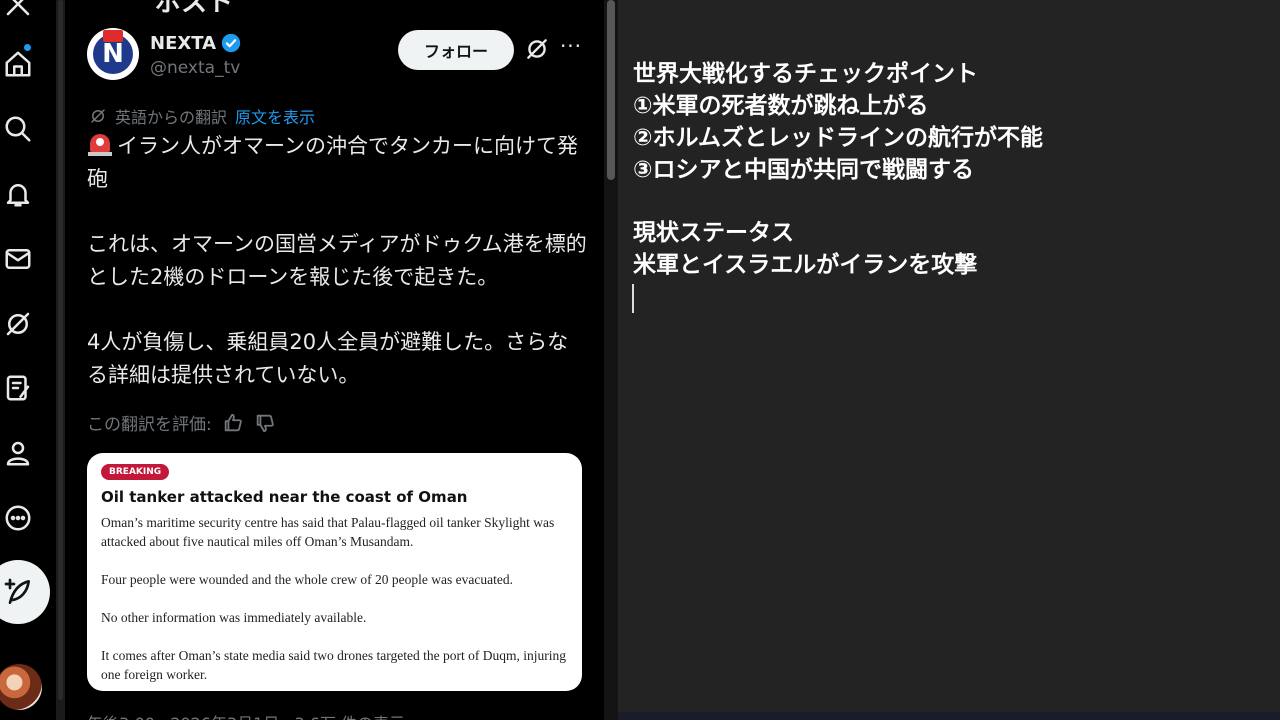  I want to click on translation-row: 英語からの翻訳 原文を表示, so click(202, 116).